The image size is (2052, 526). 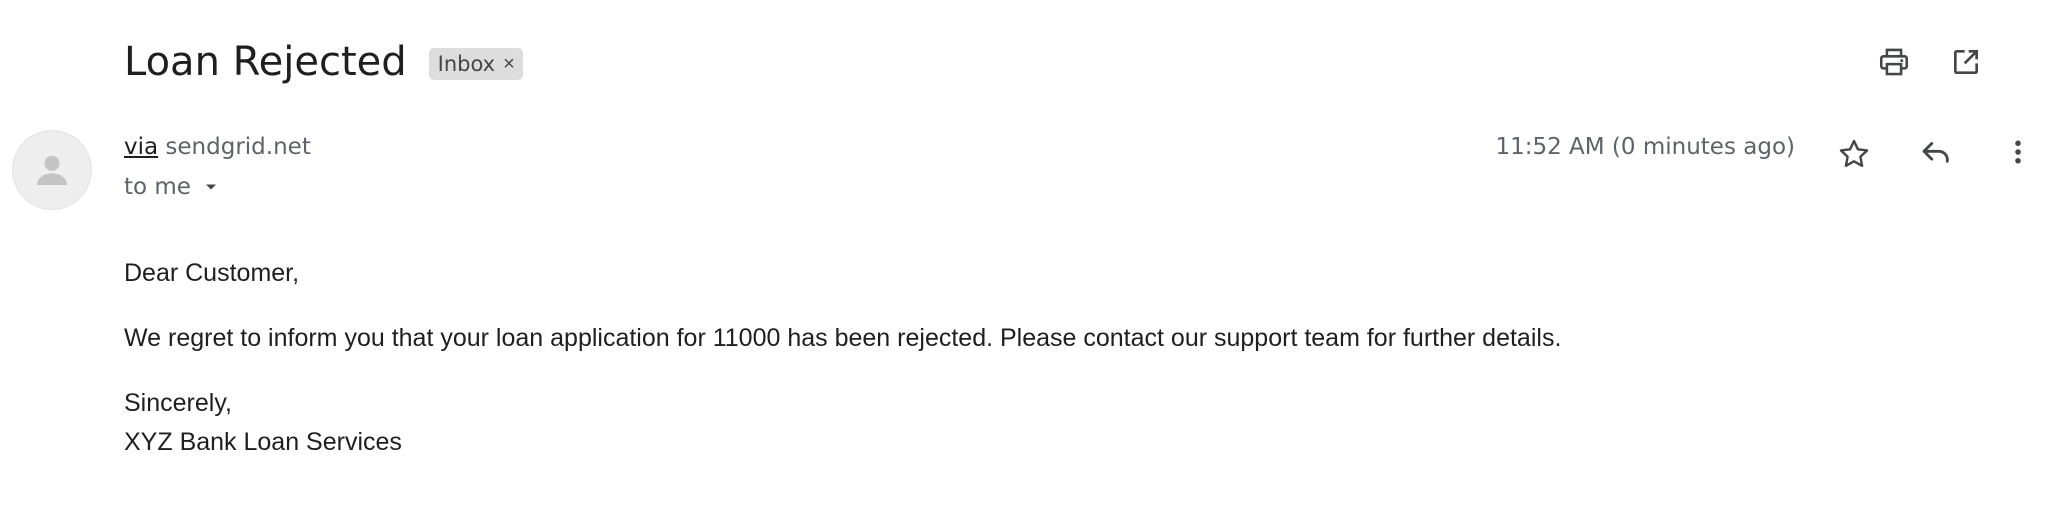 I want to click on email-greeting: Dear Customer,, so click(x=212, y=273).